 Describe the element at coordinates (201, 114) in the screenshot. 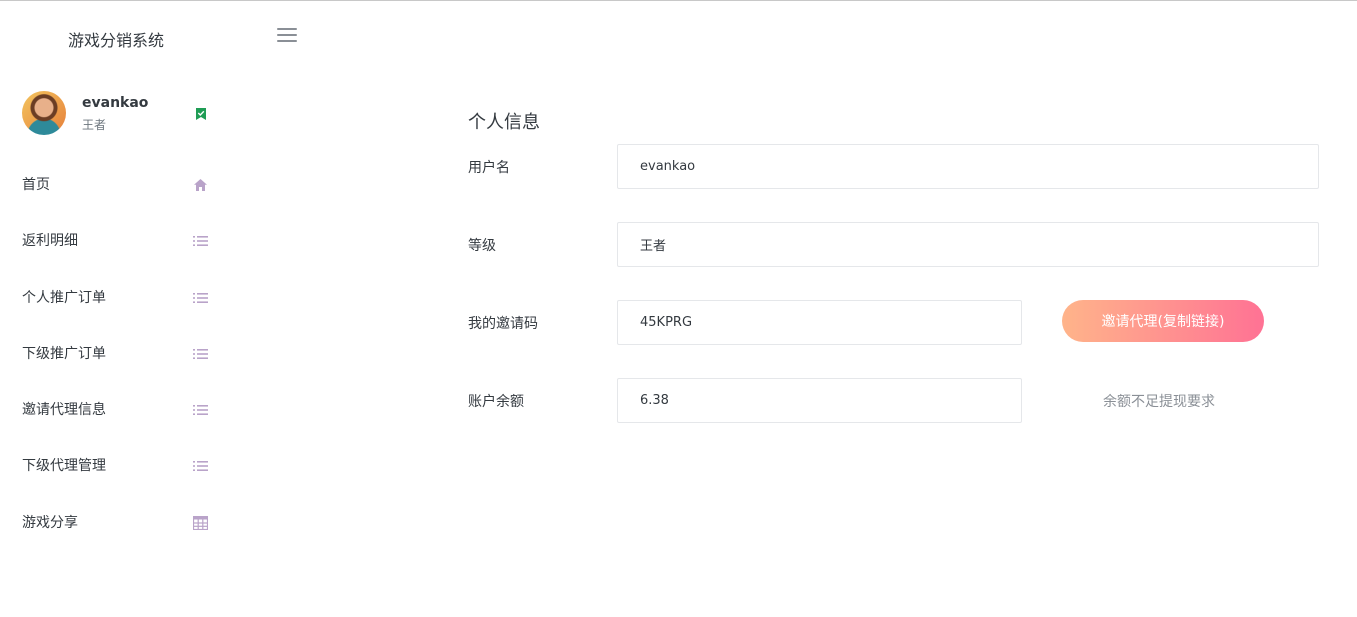

I see `verified-icon` at that location.